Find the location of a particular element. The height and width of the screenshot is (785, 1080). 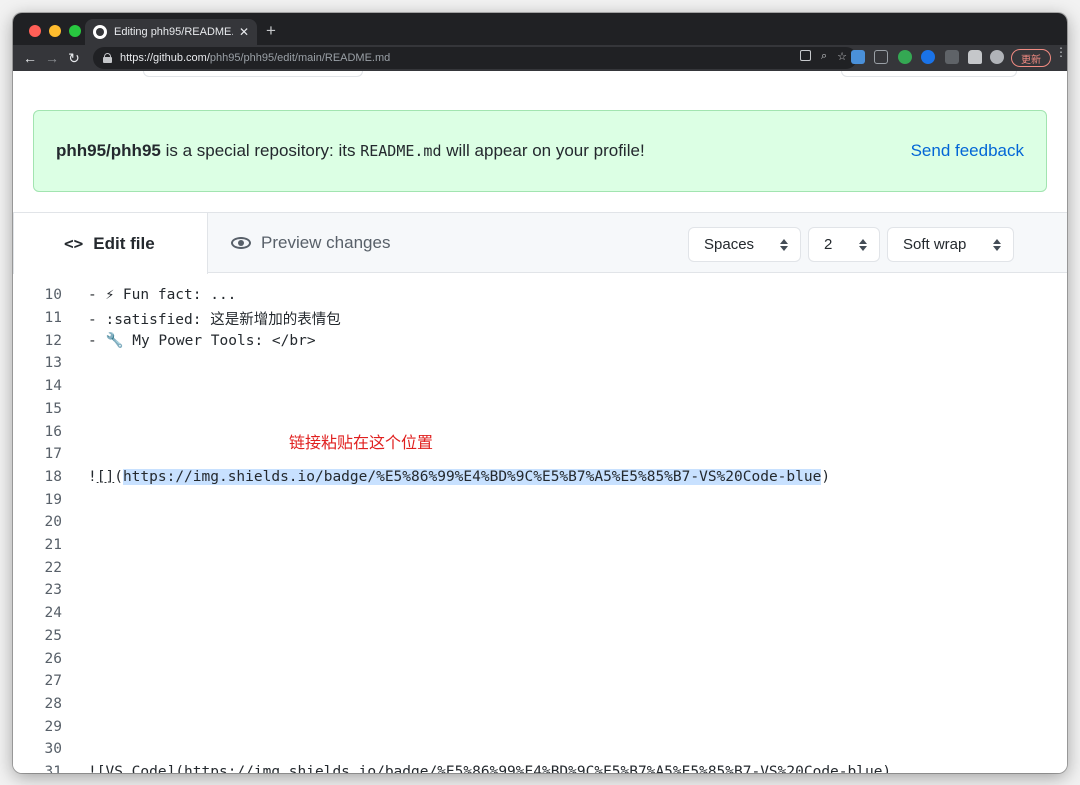

circle-extension-icon is located at coordinates (928, 57).